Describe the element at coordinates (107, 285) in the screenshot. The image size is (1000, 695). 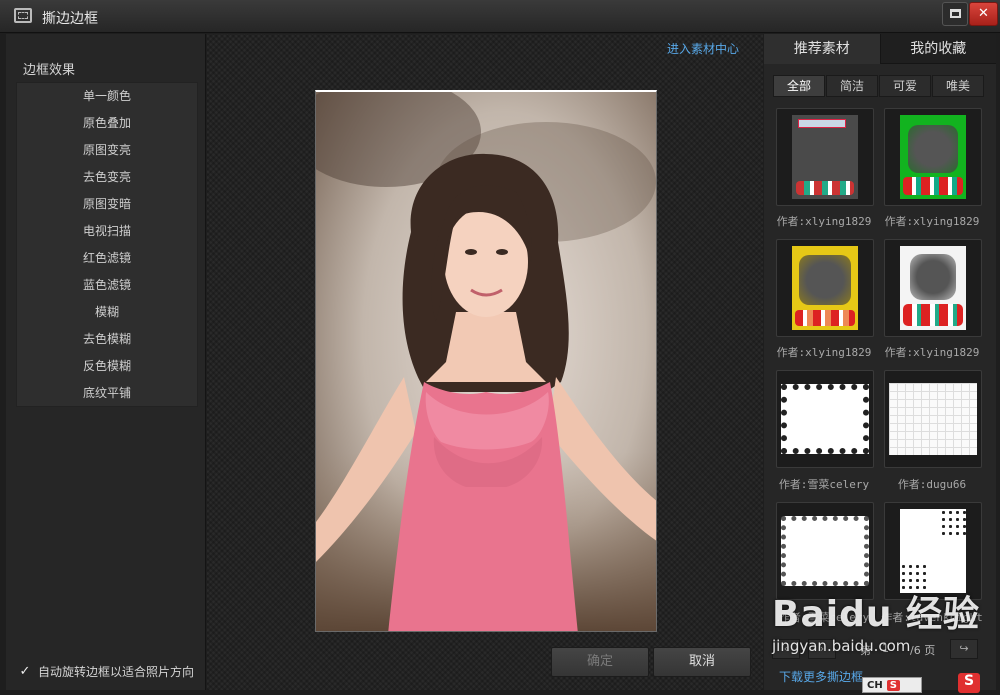
I see `effect-item: 蓝色滤镜` at that location.